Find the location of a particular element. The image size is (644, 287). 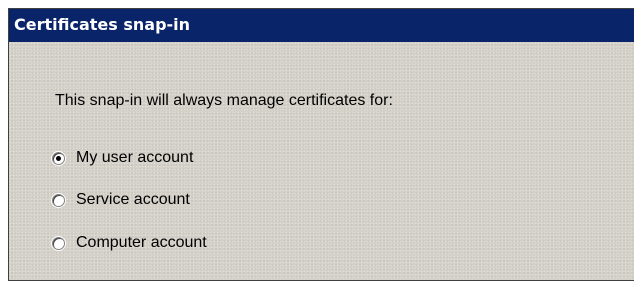

radio-button-computer-account is located at coordinates (58, 243).